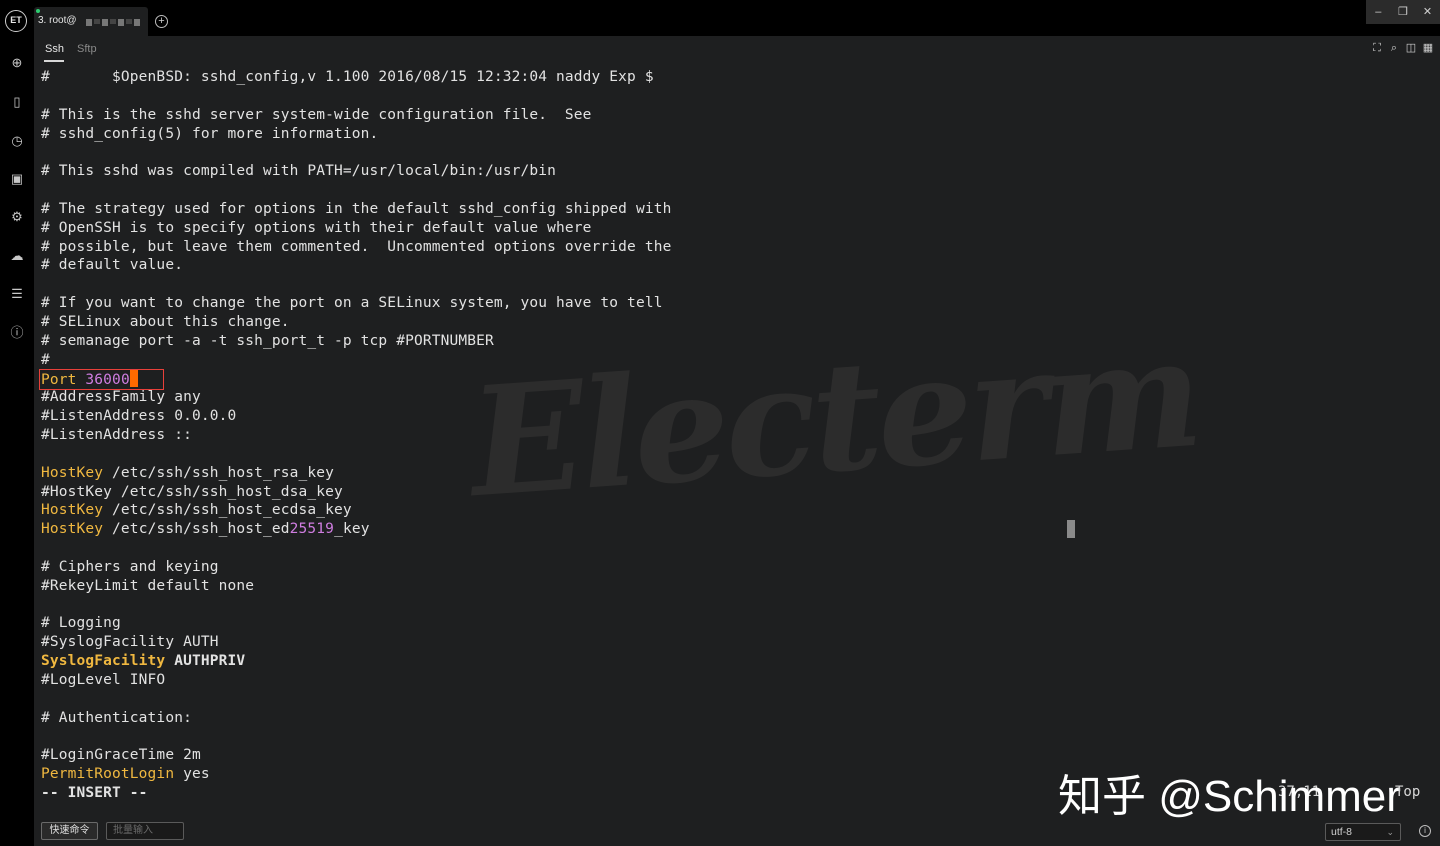 The image size is (1440, 846). What do you see at coordinates (1428, 48) in the screenshot?
I see `split-grid-icon: ▦` at bounding box center [1428, 48].